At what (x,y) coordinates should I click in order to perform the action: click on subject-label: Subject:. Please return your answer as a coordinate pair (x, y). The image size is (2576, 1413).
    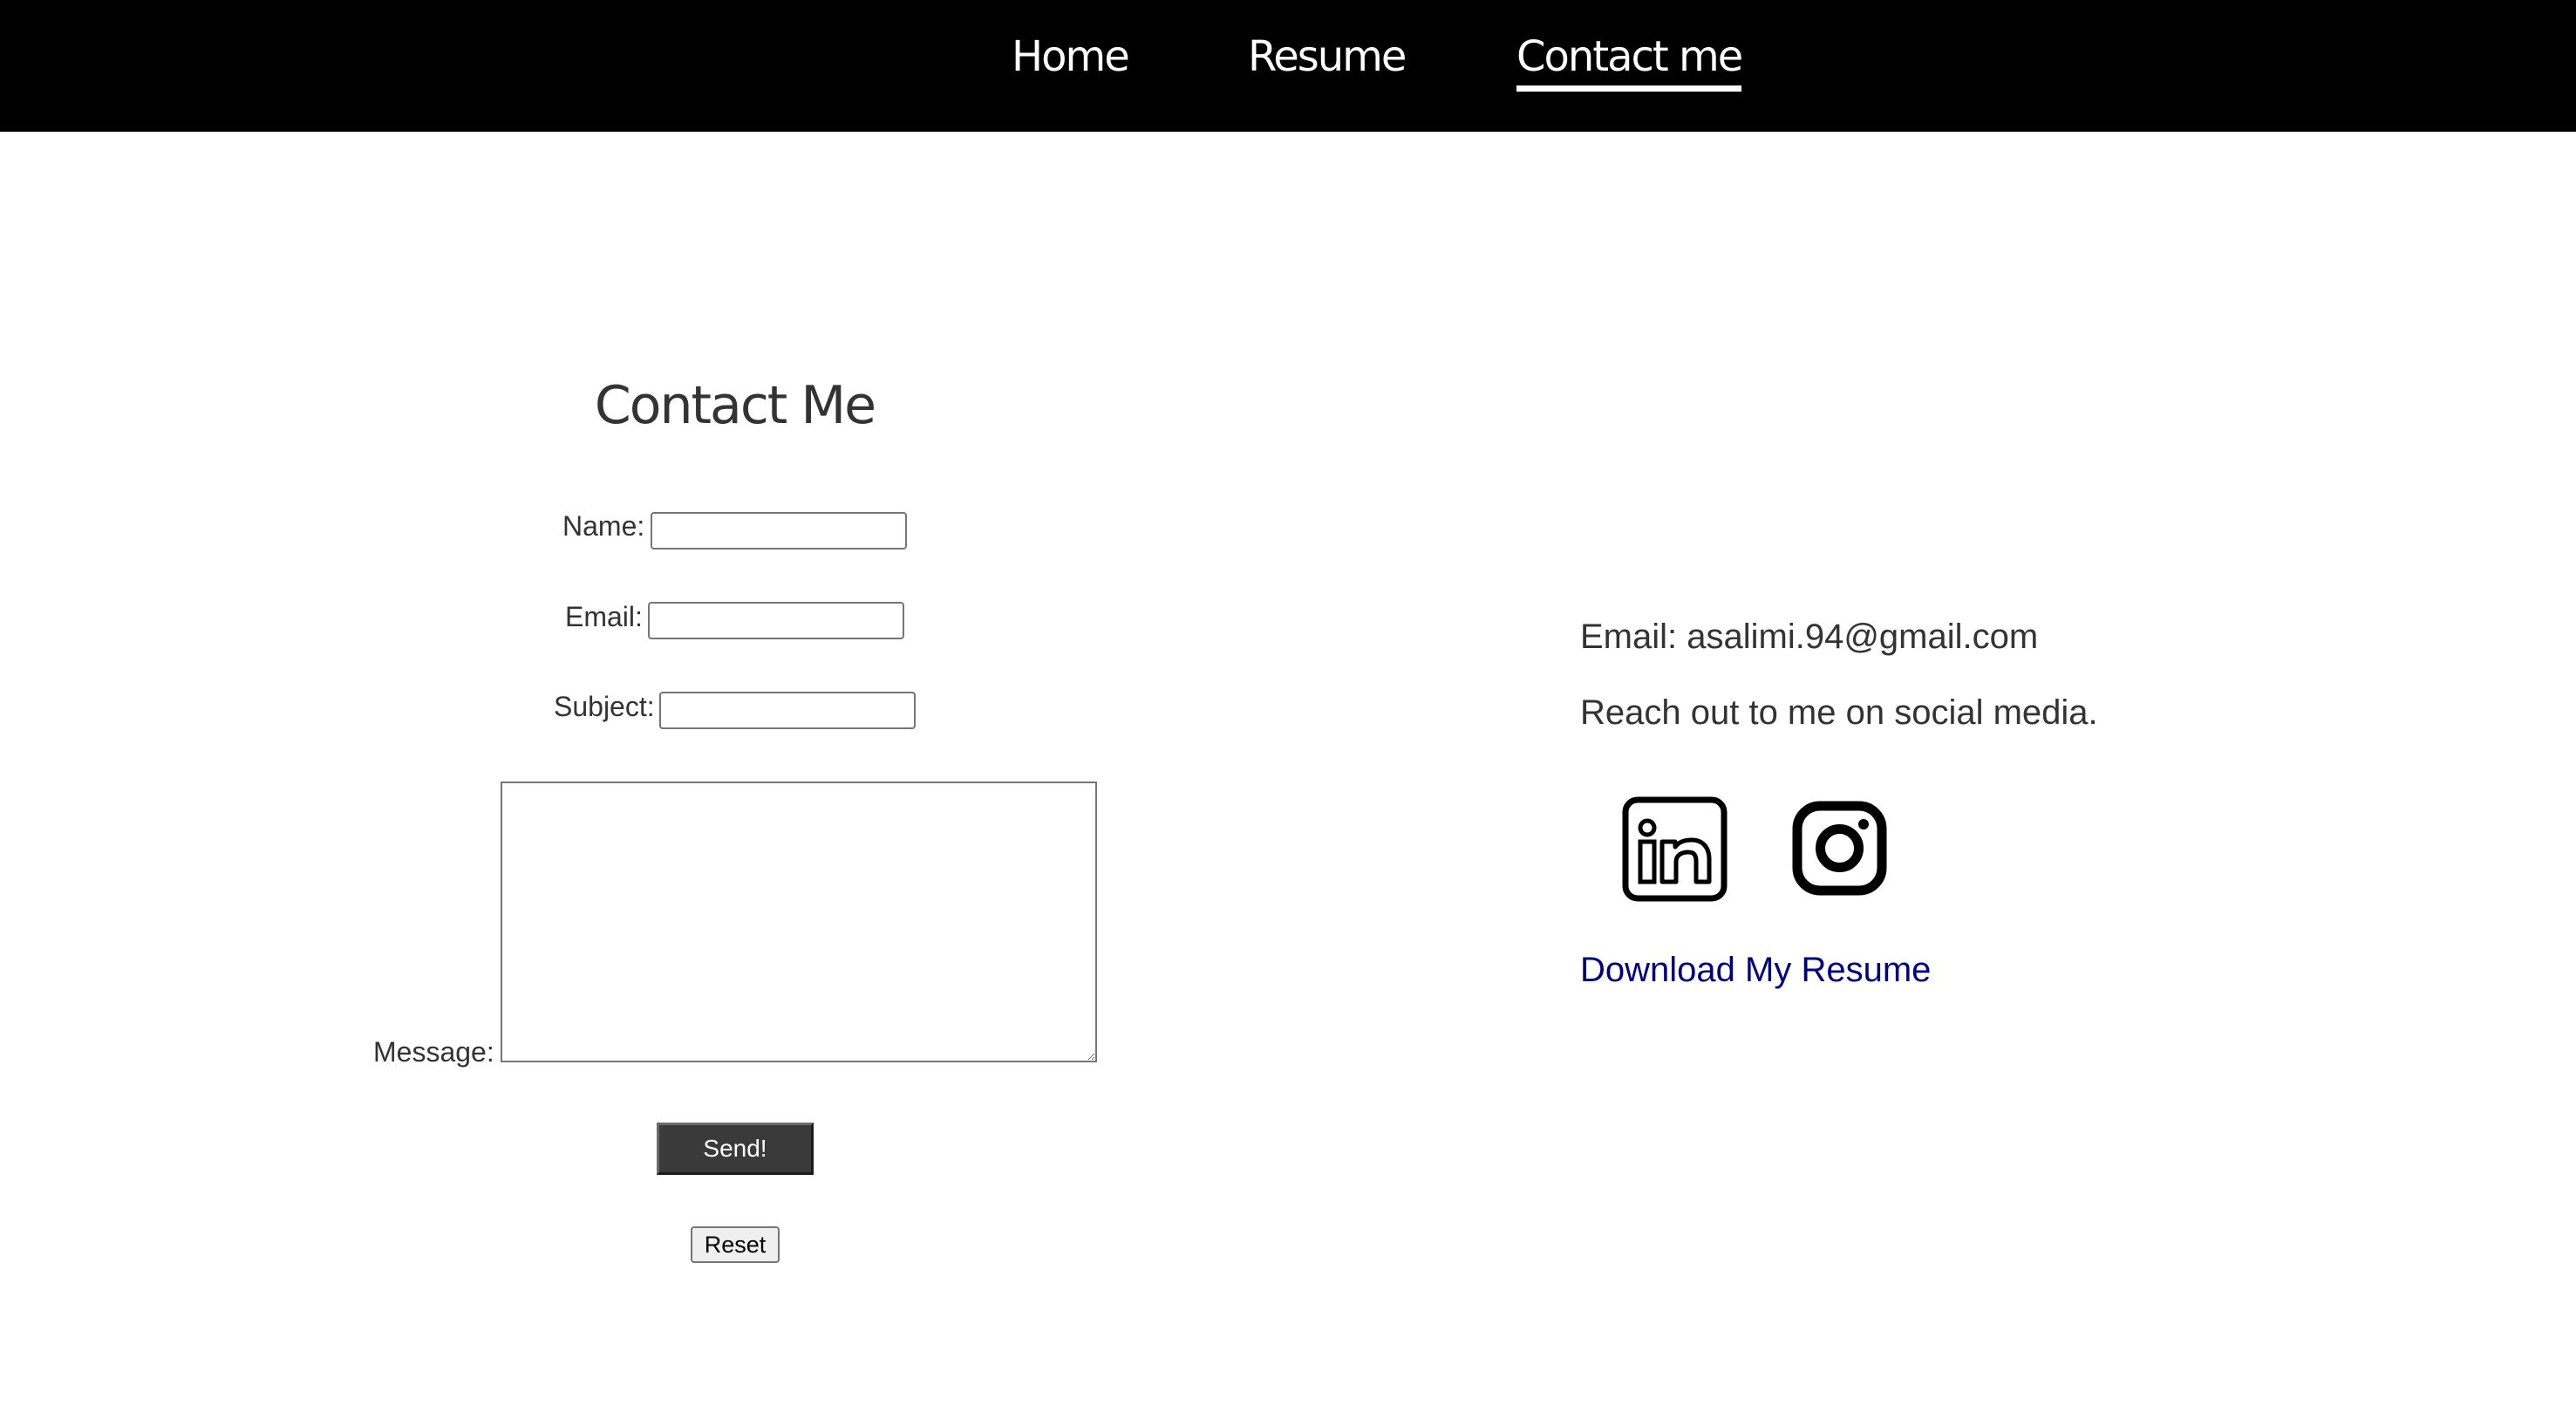
    Looking at the image, I should click on (604, 706).